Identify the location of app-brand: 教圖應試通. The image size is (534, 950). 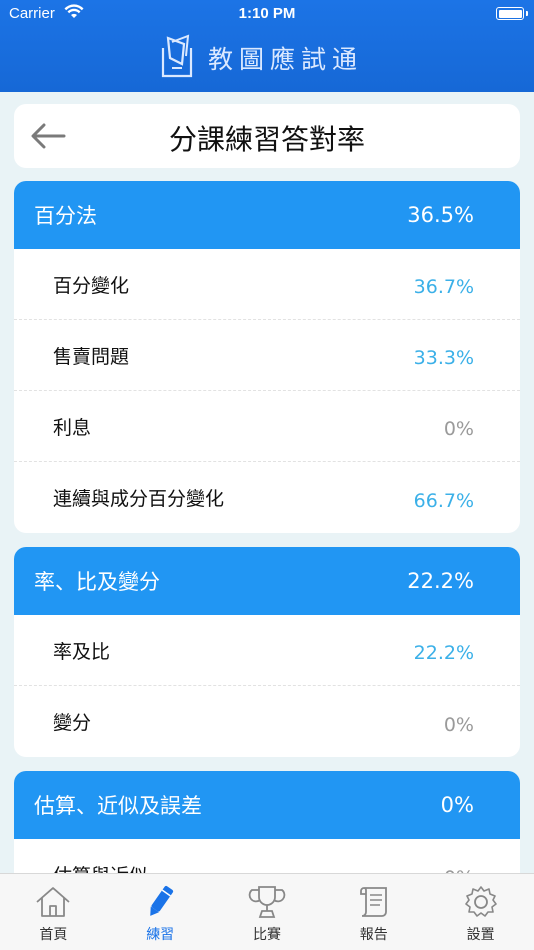
(261, 58).